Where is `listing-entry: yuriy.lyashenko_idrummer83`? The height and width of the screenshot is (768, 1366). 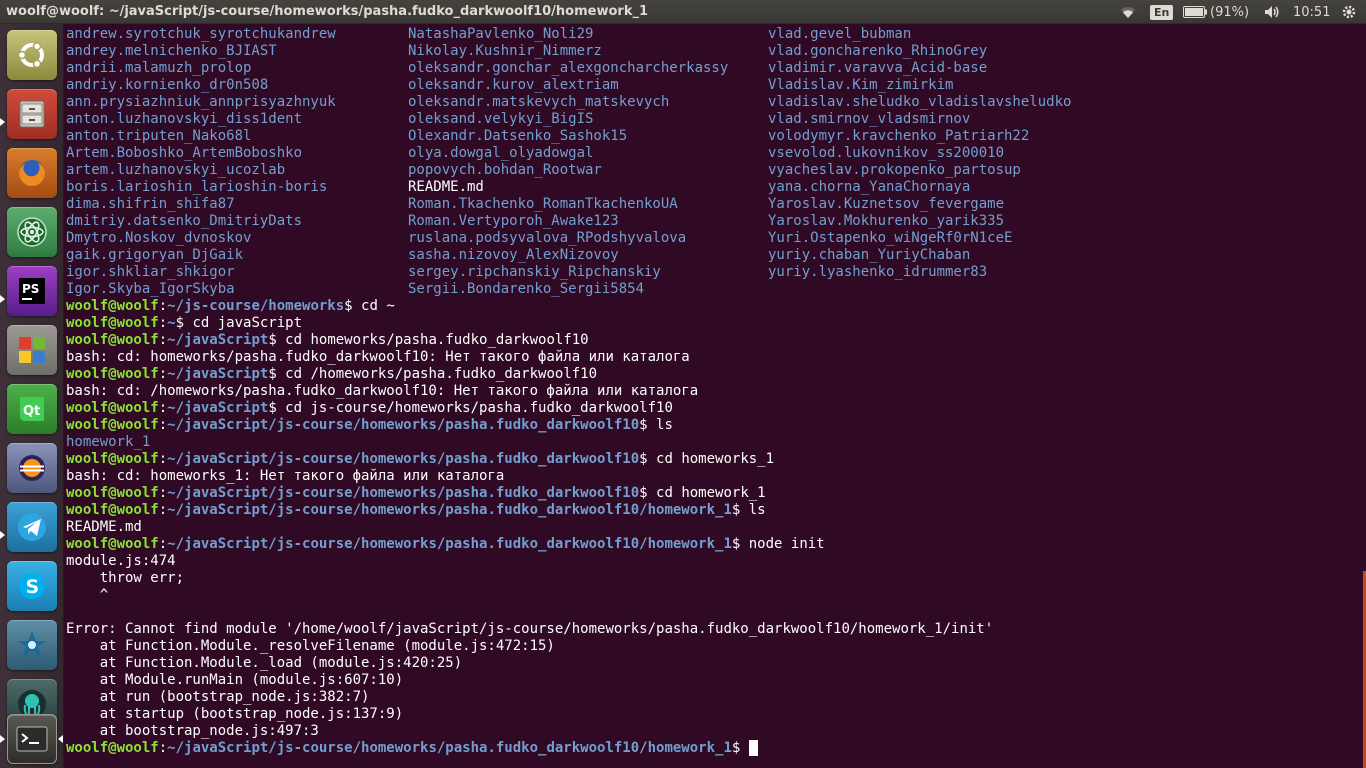
listing-entry: yuriy.lyashenko_idrummer83 is located at coordinates (878, 272).